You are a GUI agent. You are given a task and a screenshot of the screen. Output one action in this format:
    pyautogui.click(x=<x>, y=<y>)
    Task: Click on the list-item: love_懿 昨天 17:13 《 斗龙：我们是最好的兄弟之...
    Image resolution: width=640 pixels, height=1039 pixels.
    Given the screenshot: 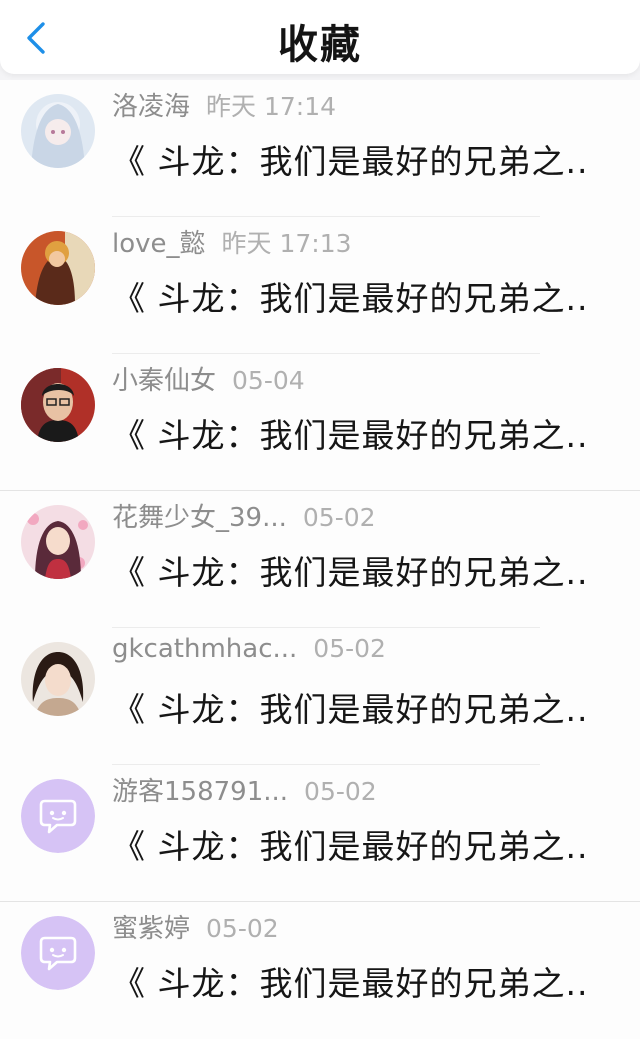 What is the action you would take?
    pyautogui.click(x=320, y=285)
    